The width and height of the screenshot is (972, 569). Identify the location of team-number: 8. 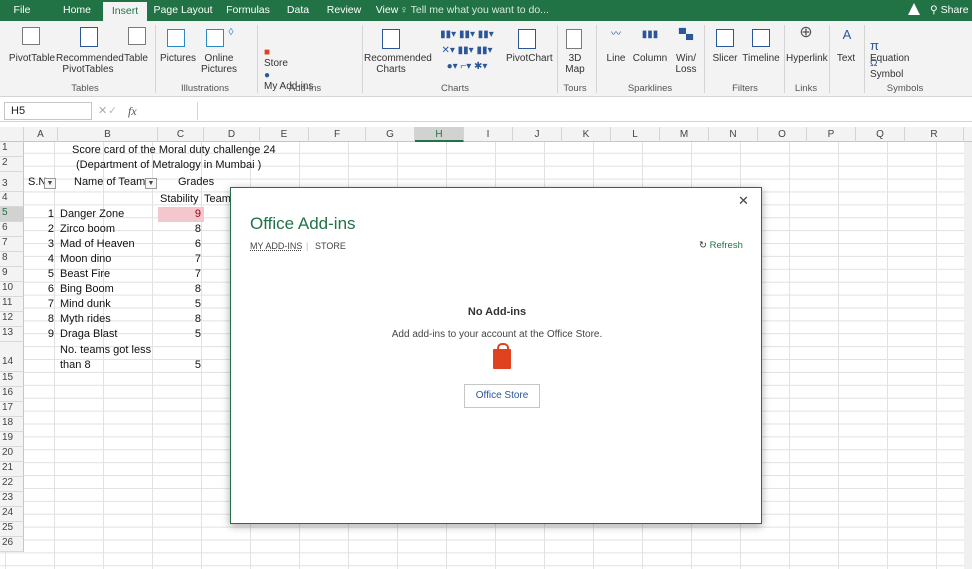
(42, 319).